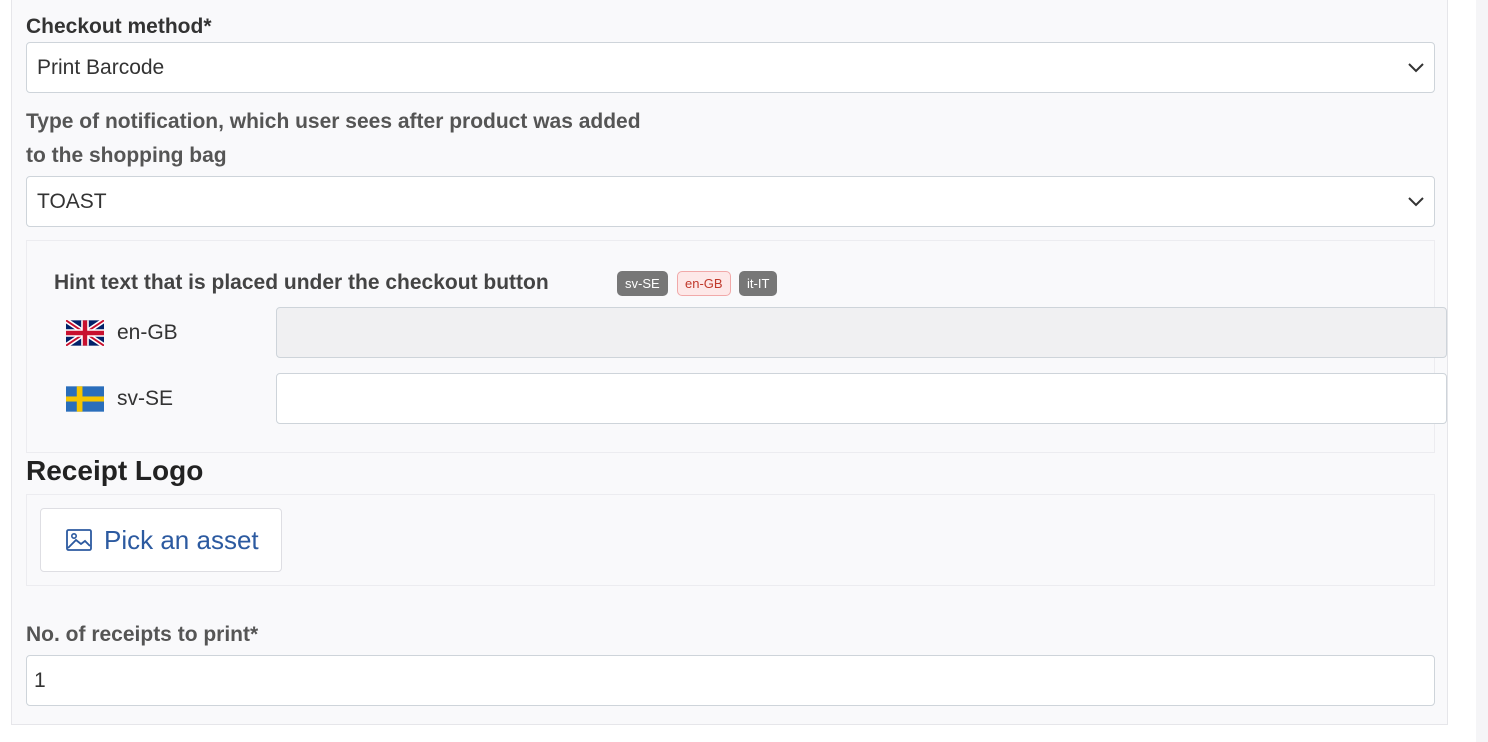 The width and height of the screenshot is (1488, 742). What do you see at coordinates (101, 67) in the screenshot?
I see `checkout-method-value: Print Barcode` at bounding box center [101, 67].